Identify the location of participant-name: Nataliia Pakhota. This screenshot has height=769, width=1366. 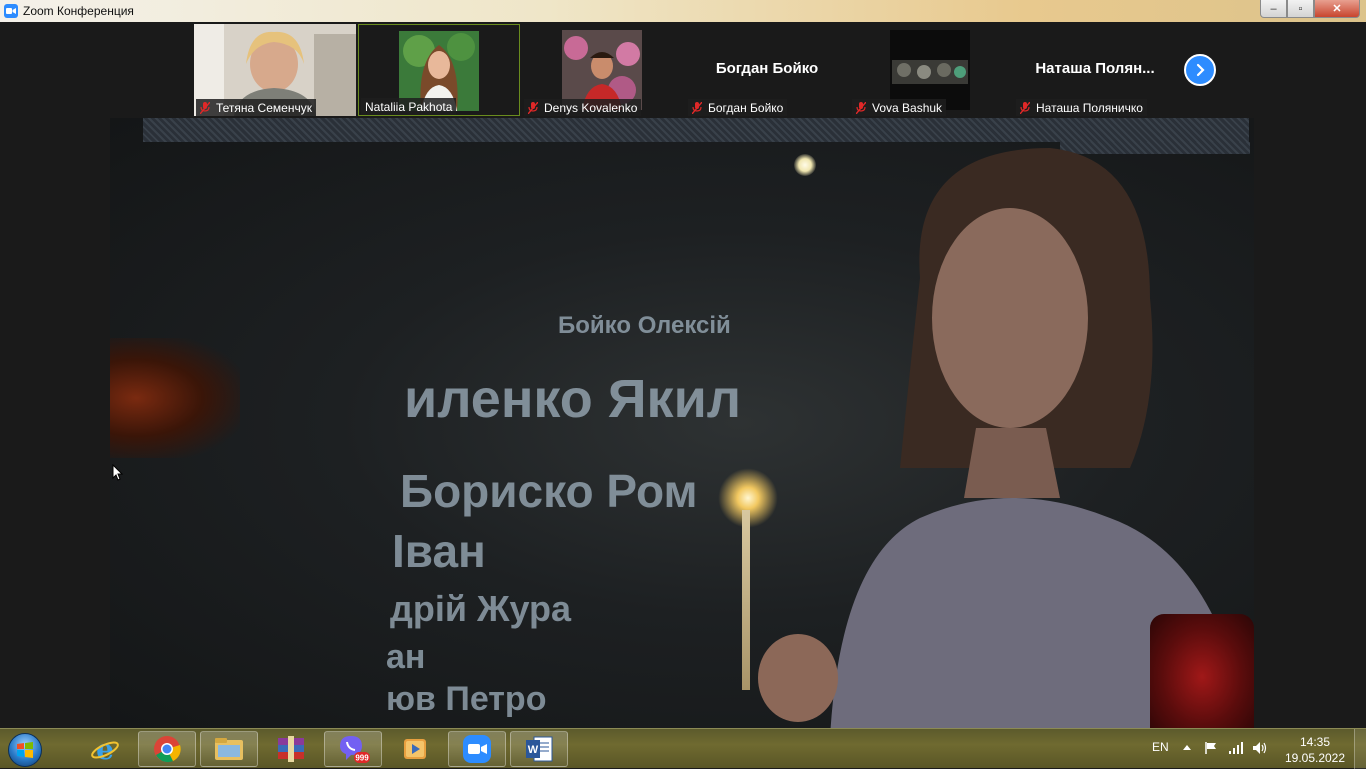
(409, 106).